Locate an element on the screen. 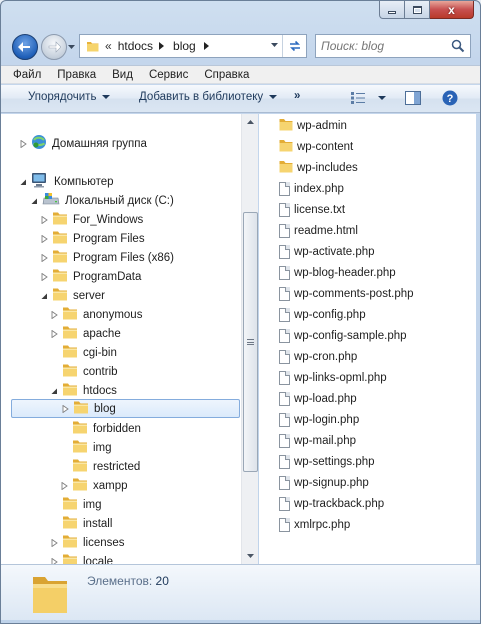 This screenshot has height=624, width=481. file-item: wp-links-opml.php is located at coordinates (333, 377).